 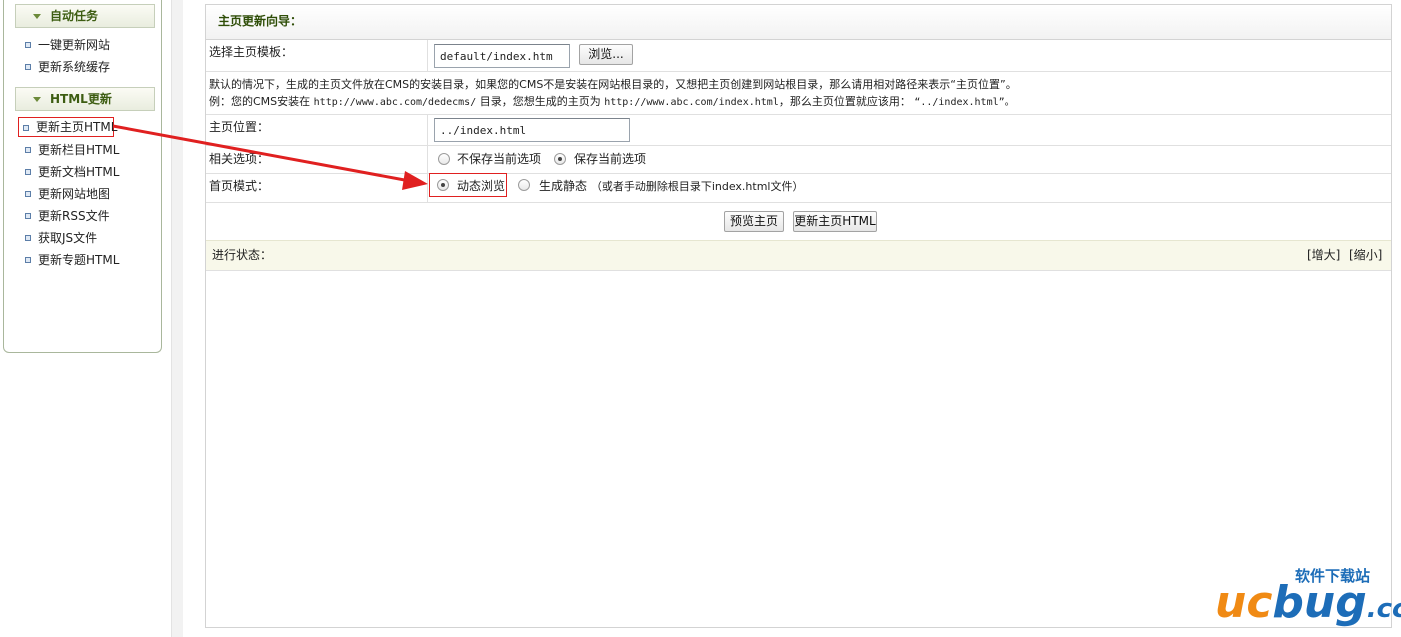 I want to click on watermark-brand-b: bug, so click(x=1319, y=602).